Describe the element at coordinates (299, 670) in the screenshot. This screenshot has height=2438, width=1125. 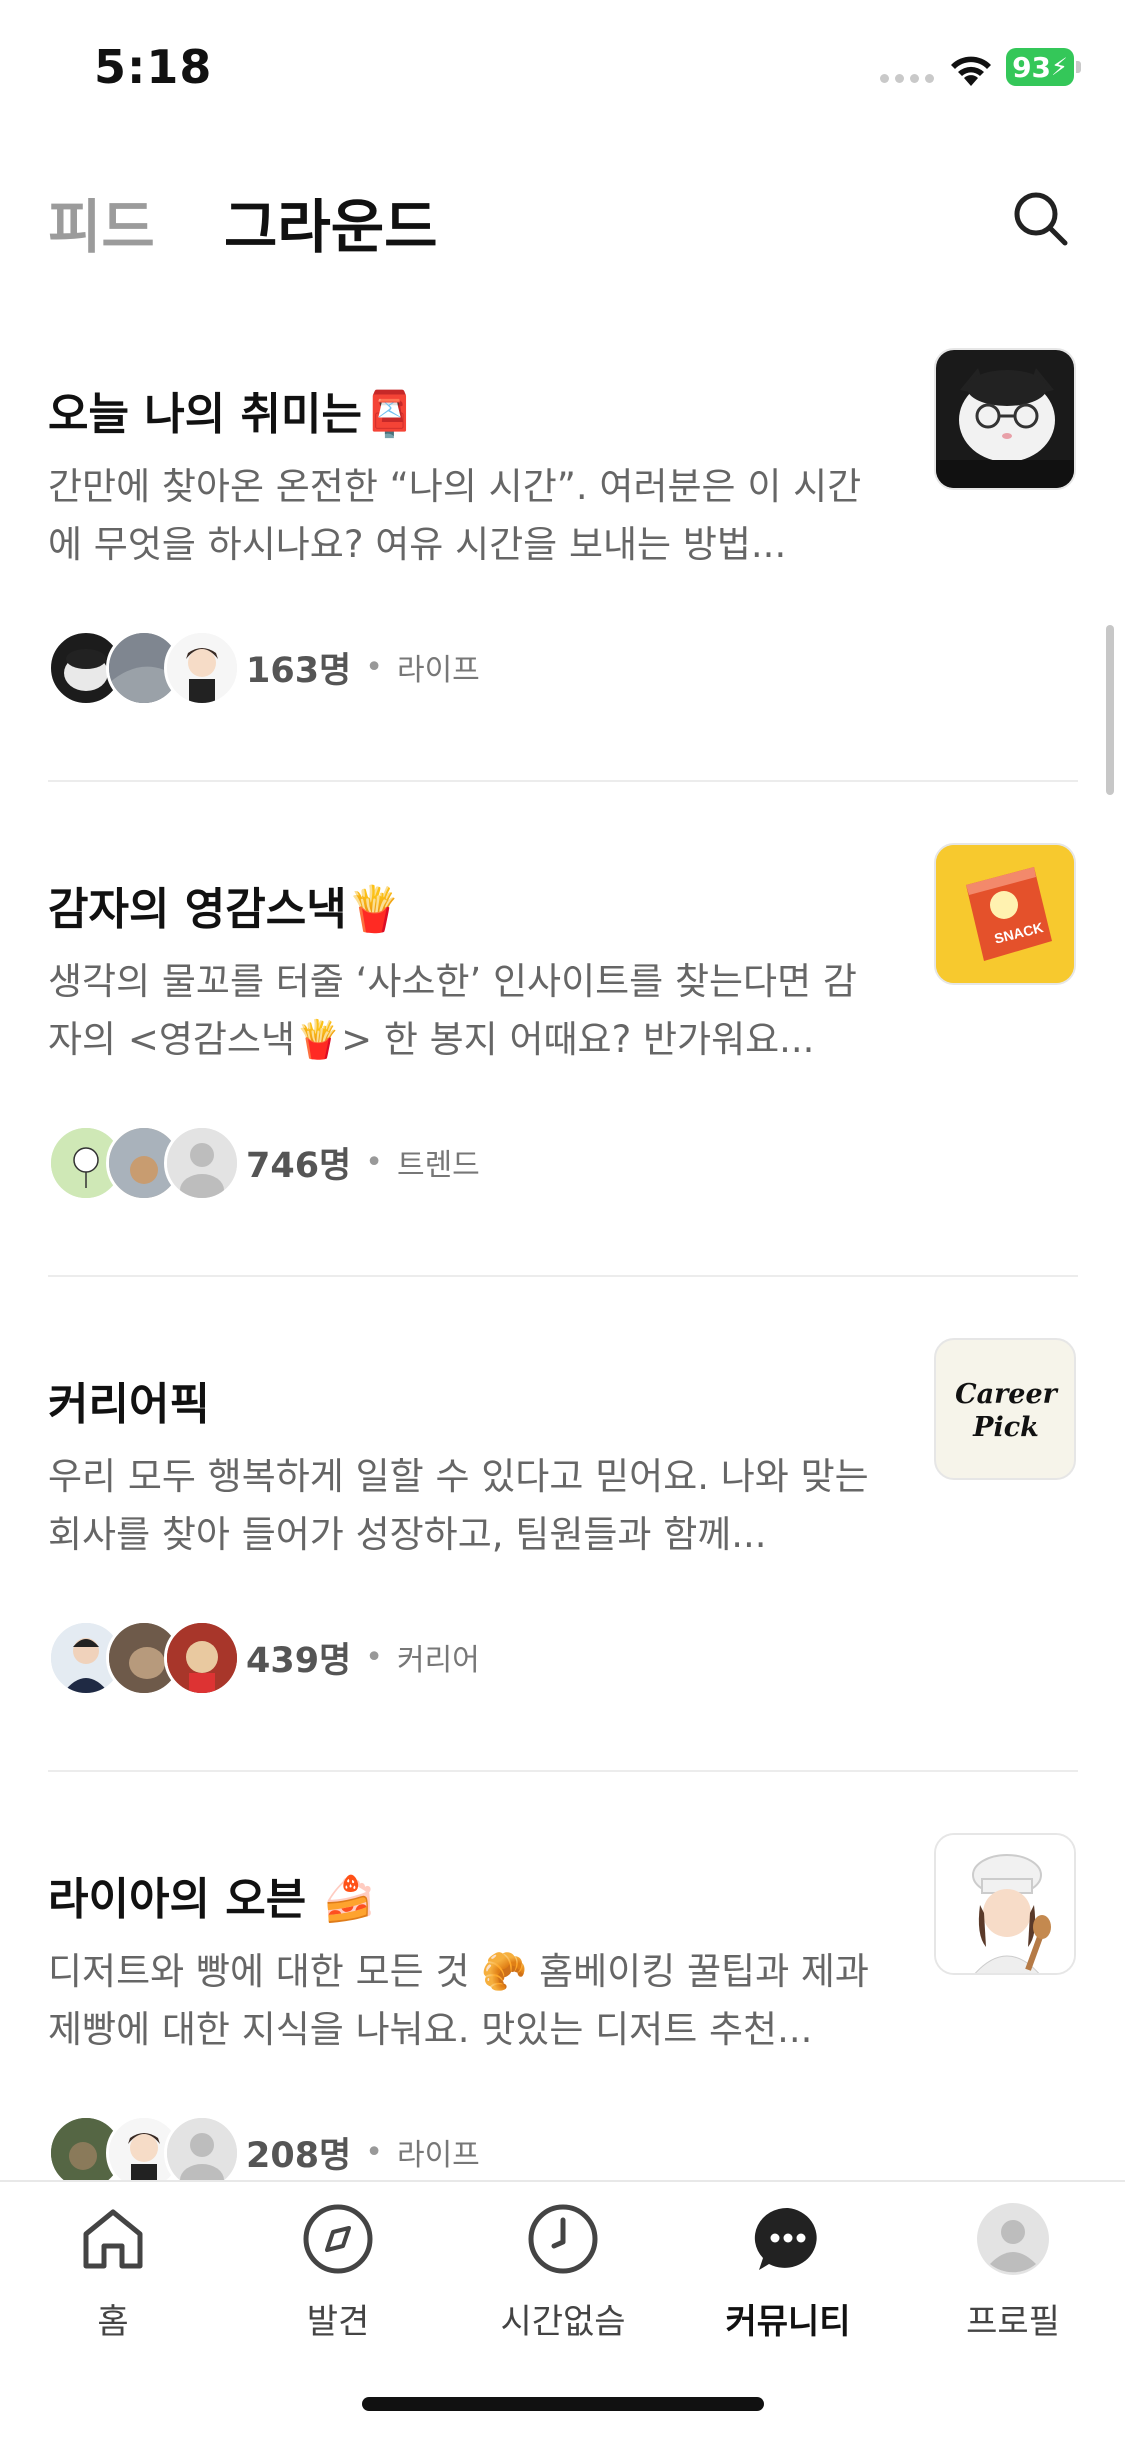
I see `member-count: 163명` at that location.